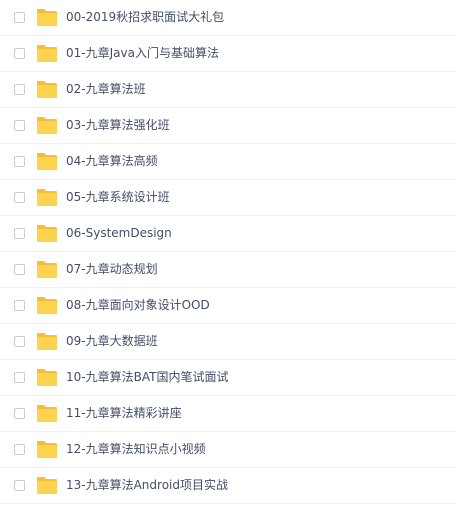  Describe the element at coordinates (228, 450) in the screenshot. I see `file-row: 12-九章算法知识点小视频` at that location.